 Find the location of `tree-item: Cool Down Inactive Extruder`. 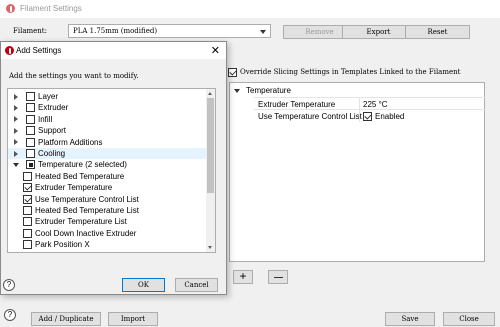

tree-item: Cool Down Inactive Extruder is located at coordinates (107, 233).